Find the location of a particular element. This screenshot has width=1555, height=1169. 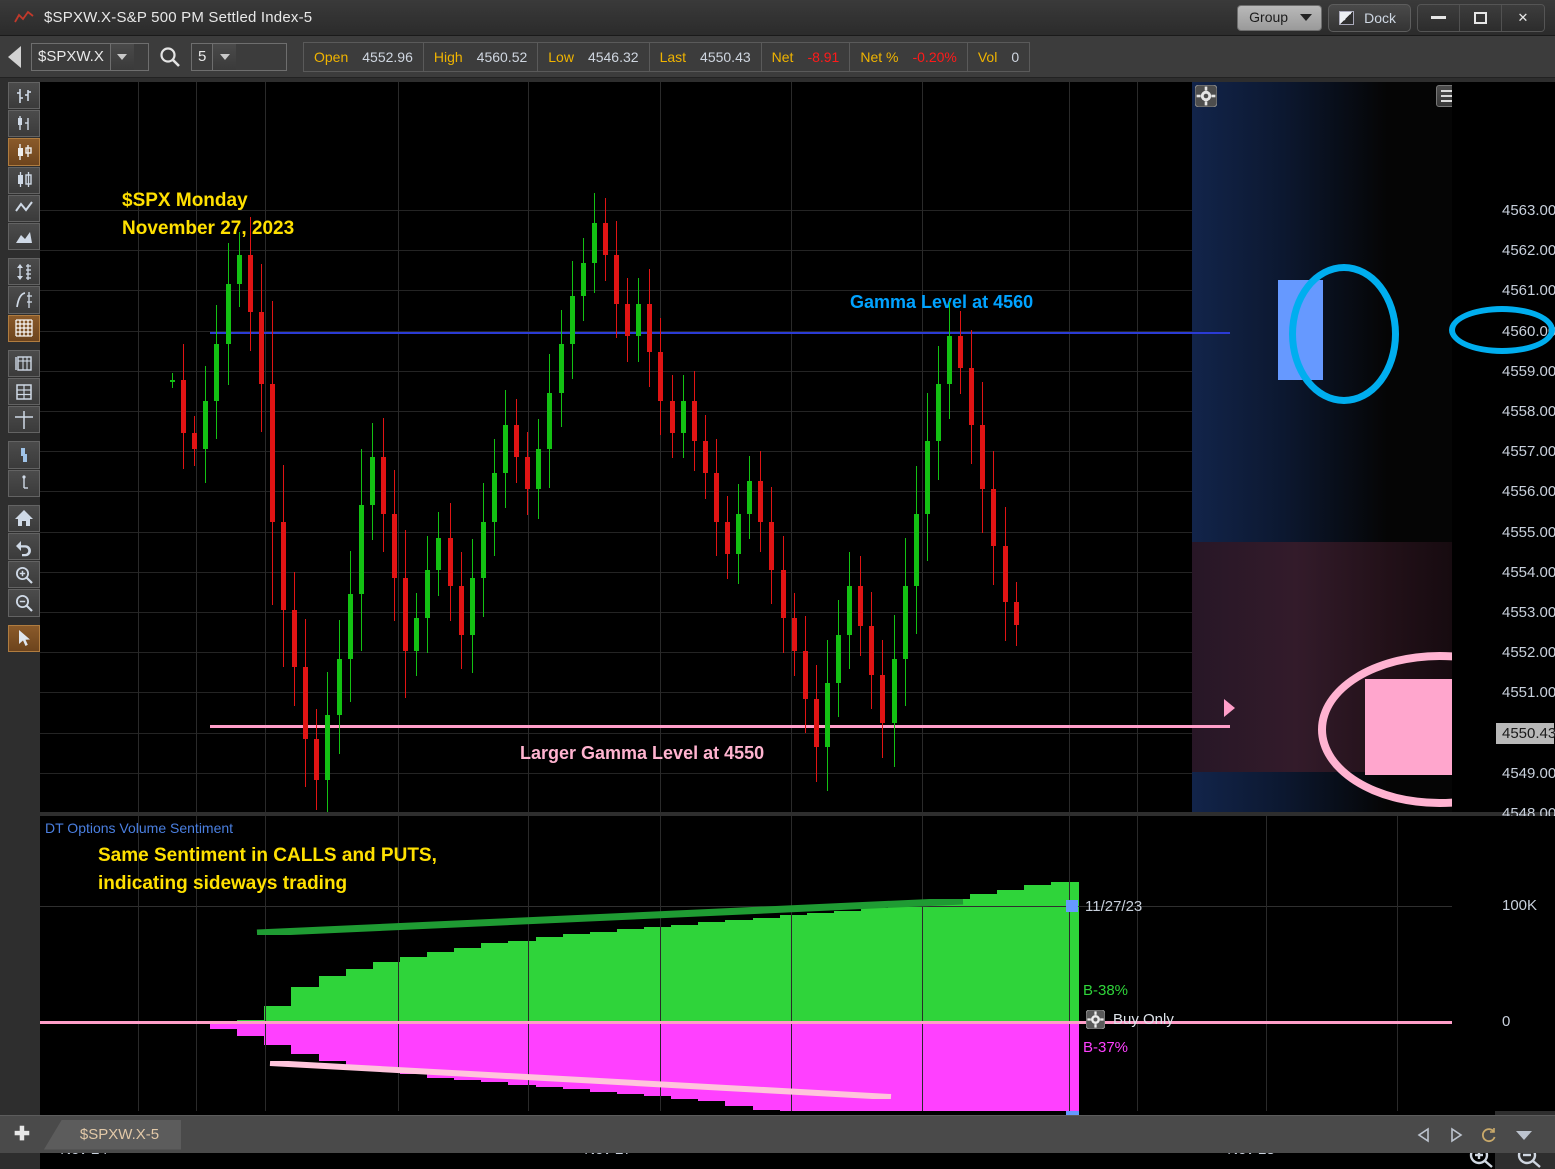

matrix-view-icon is located at coordinates (24, 391).